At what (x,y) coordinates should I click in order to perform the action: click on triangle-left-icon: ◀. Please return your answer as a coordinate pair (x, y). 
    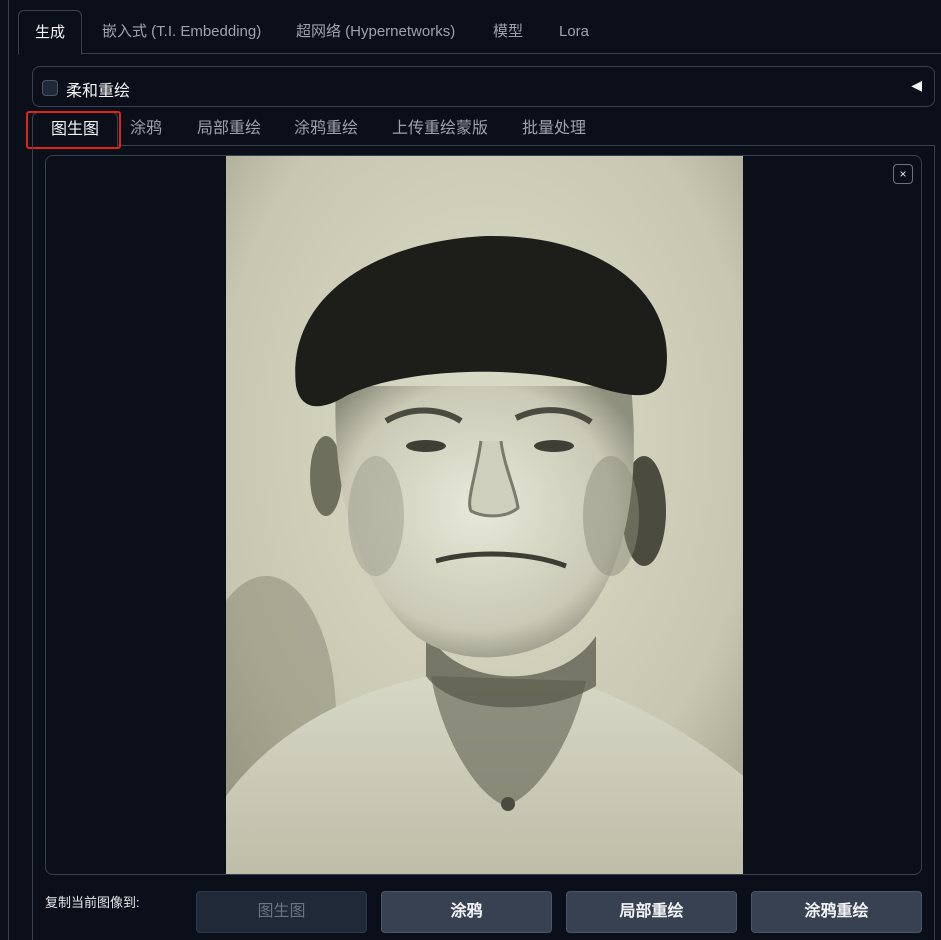
    Looking at the image, I should click on (916, 85).